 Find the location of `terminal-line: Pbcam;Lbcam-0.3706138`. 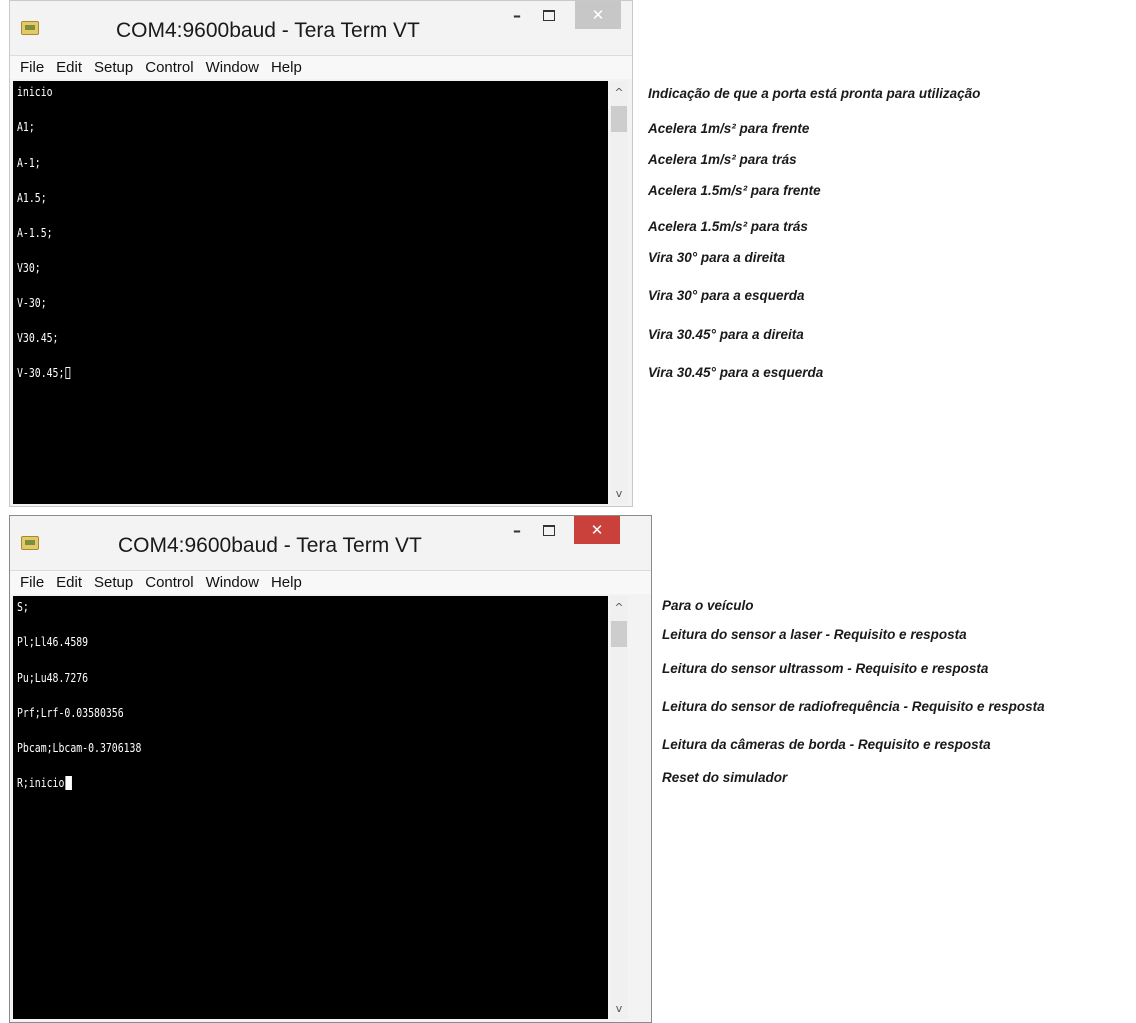

terminal-line: Pbcam;Lbcam-0.3706138 is located at coordinates (79, 748).